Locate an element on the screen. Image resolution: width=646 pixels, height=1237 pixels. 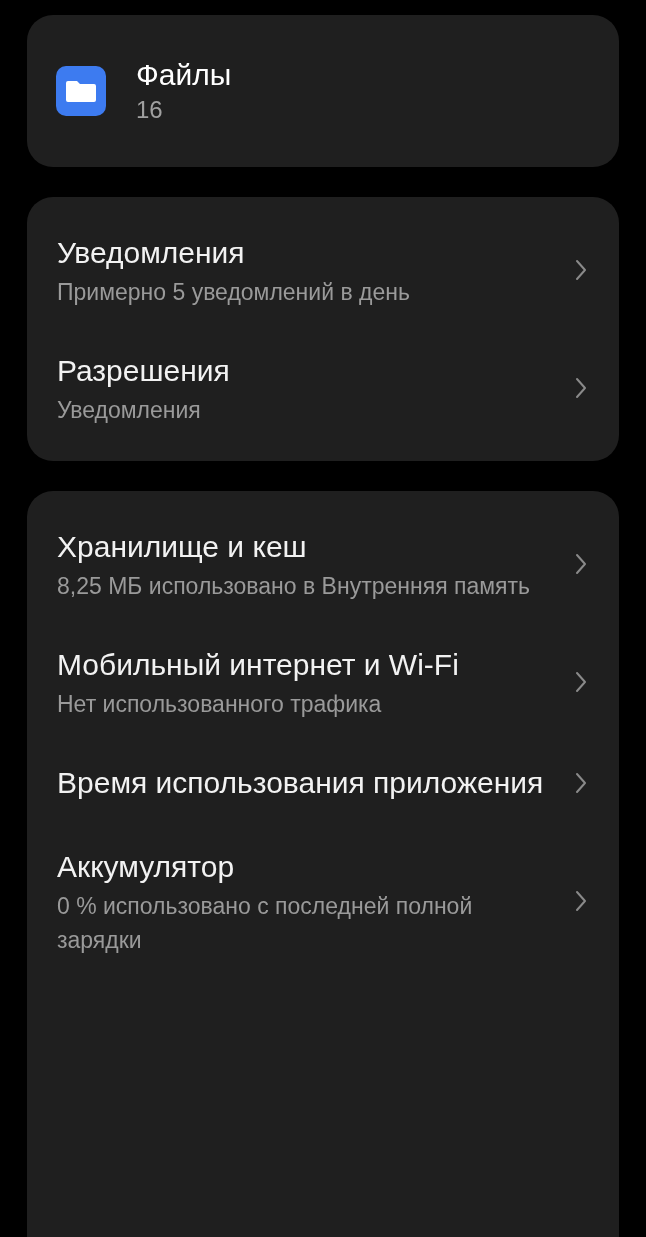
item-title: Уведомления is located at coordinates (151, 253).